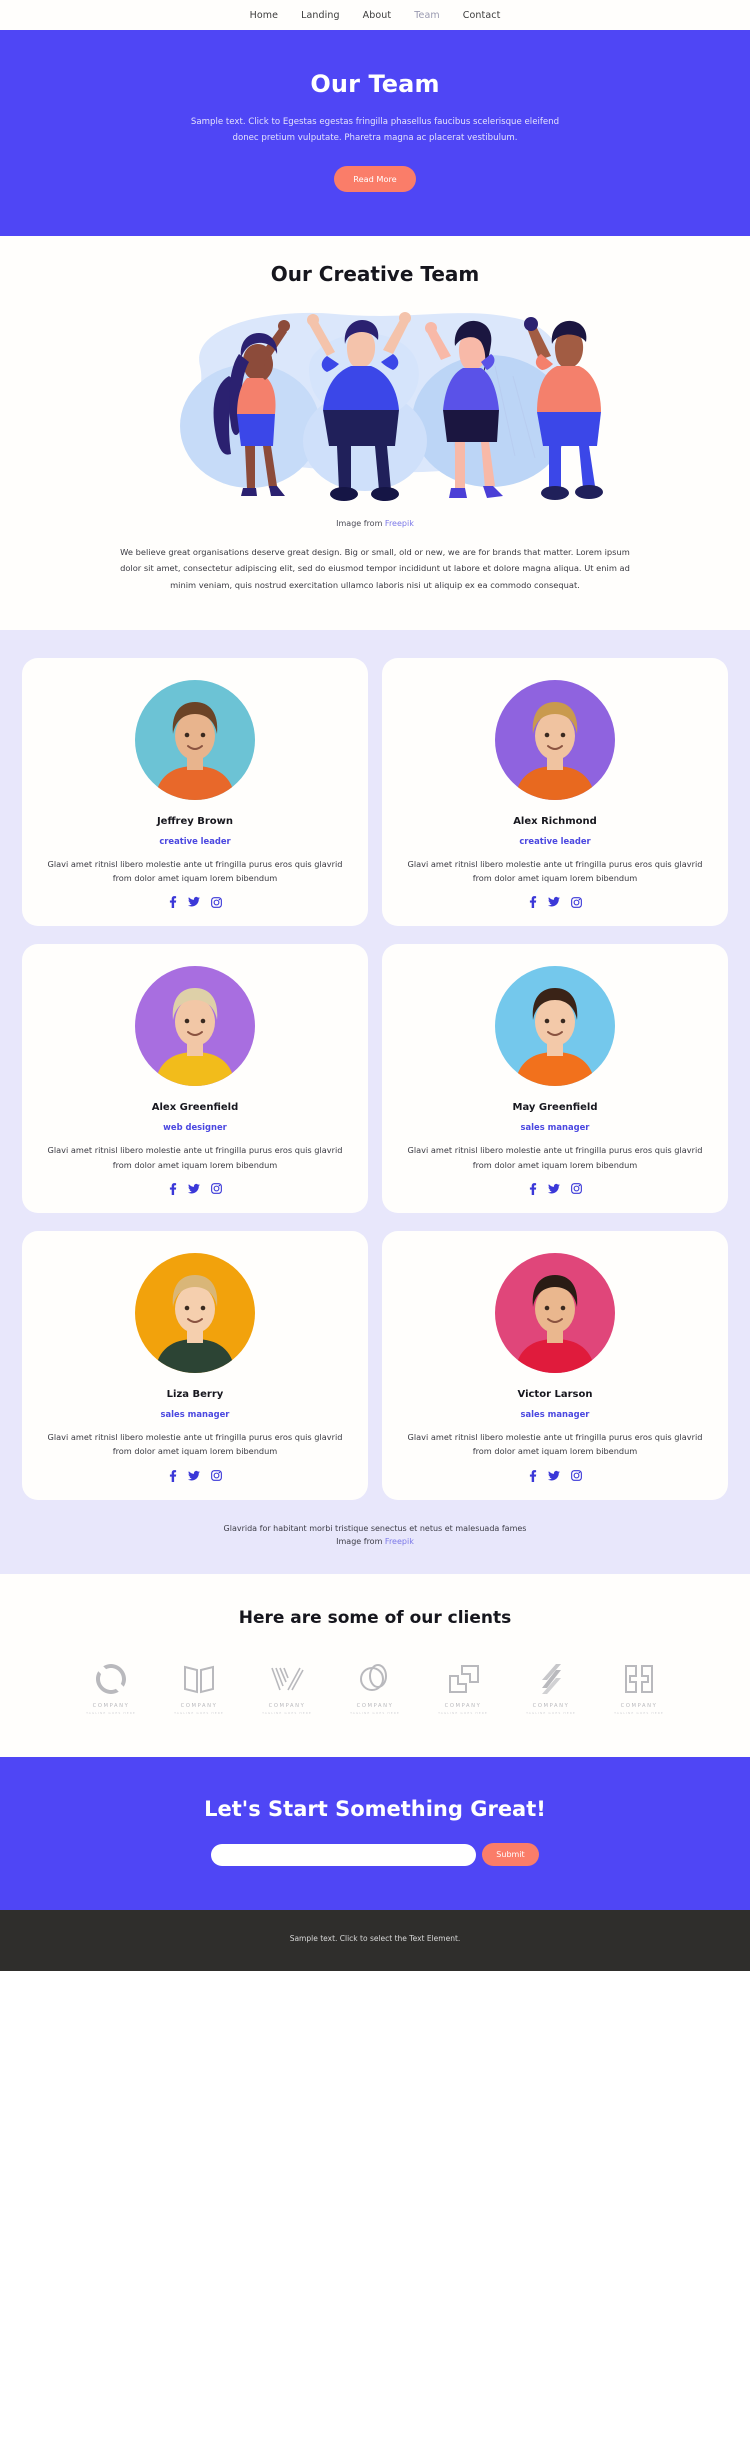  I want to click on nav-item-home: Home, so click(264, 15).